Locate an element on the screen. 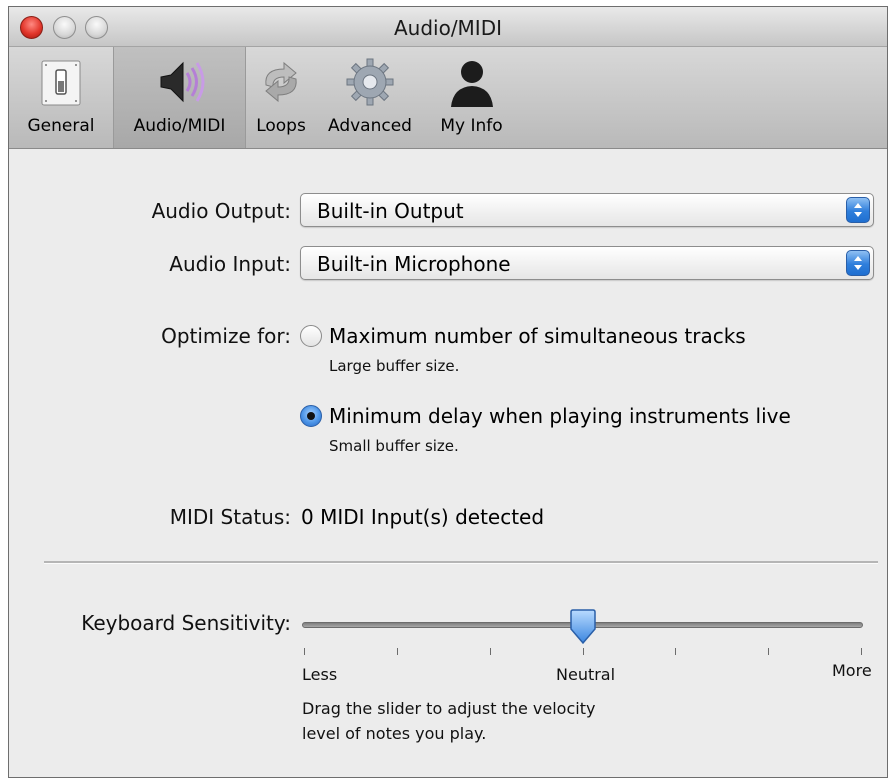  optimize-label: Optimize for: is located at coordinates (226, 336).